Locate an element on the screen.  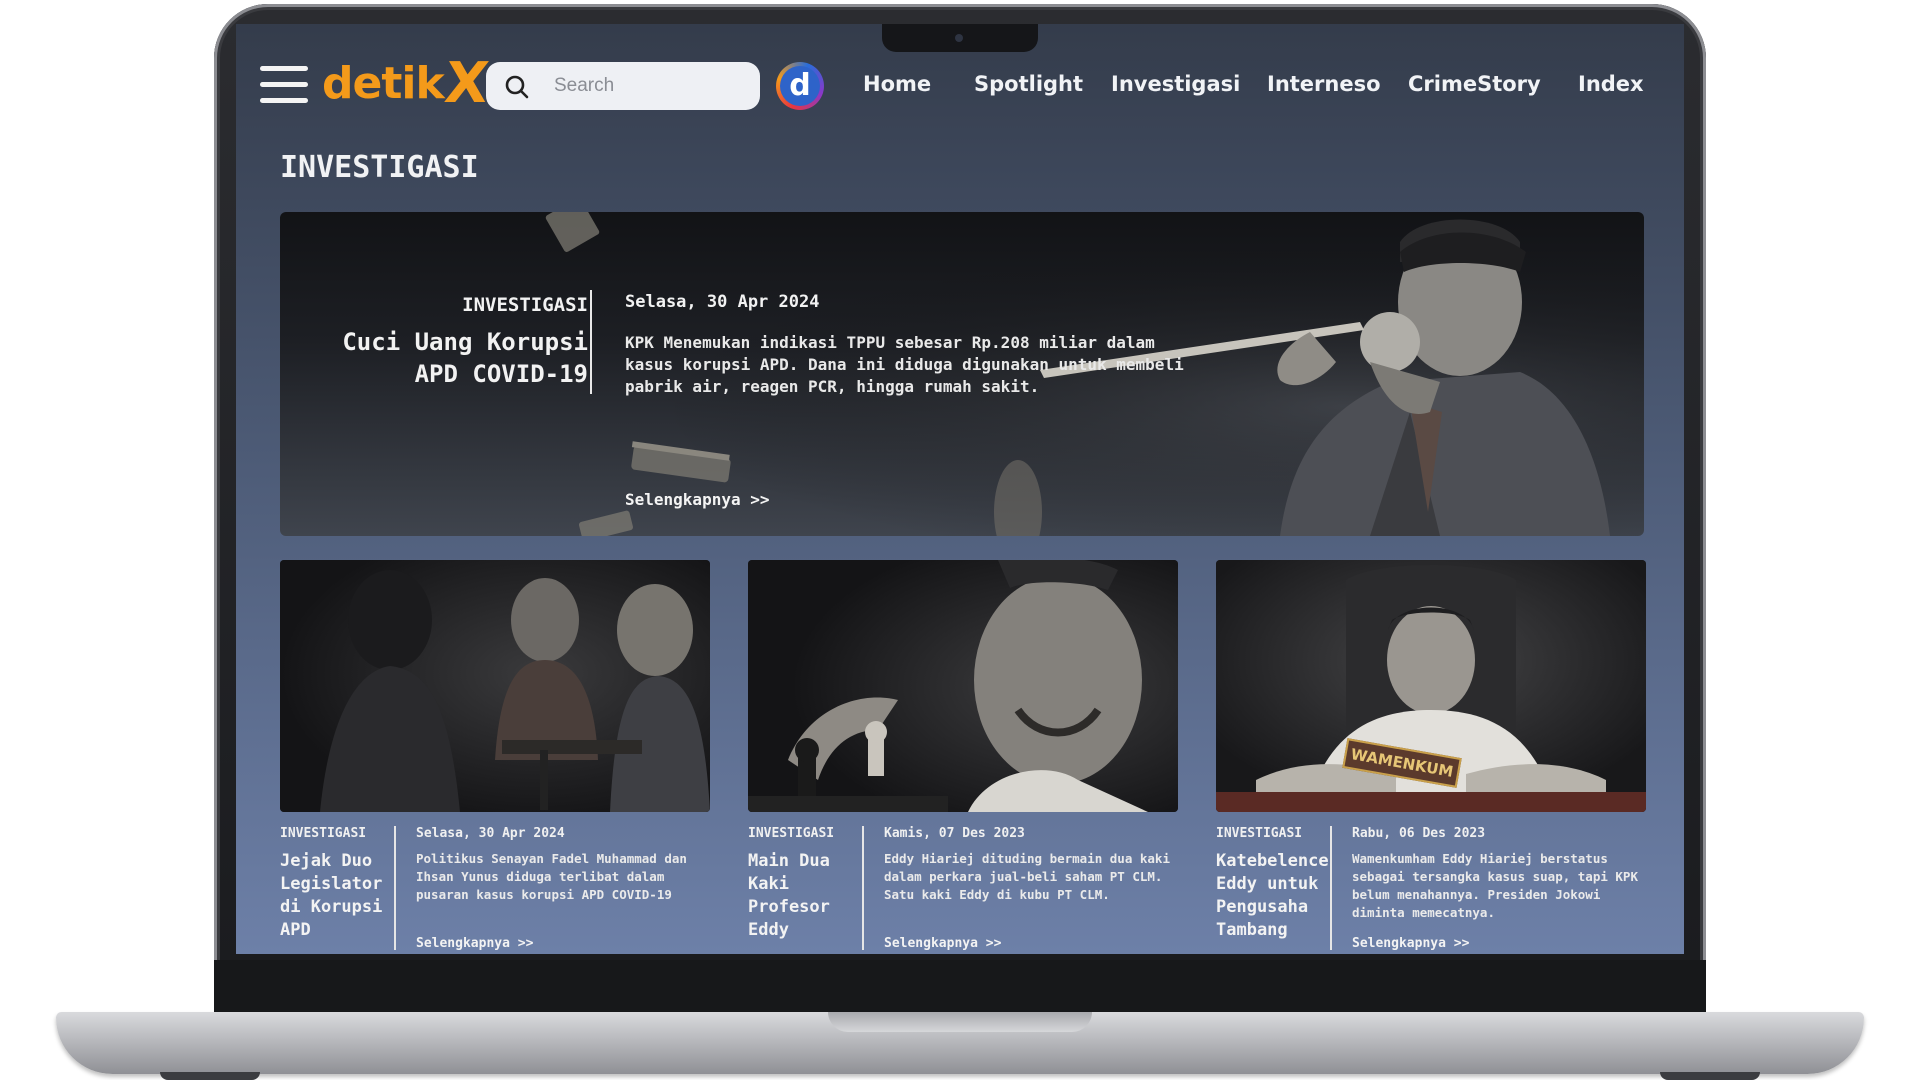
detik-d-logo-icon: d is located at coordinates (800, 86).